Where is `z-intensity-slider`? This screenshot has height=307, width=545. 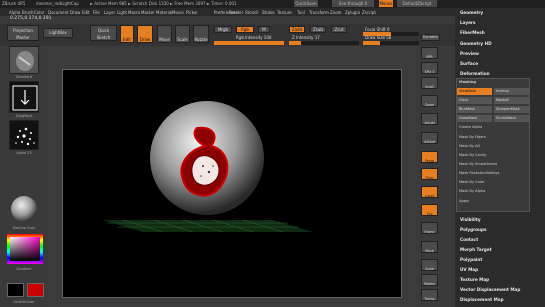
z-intensity-slider is located at coordinates (324, 43).